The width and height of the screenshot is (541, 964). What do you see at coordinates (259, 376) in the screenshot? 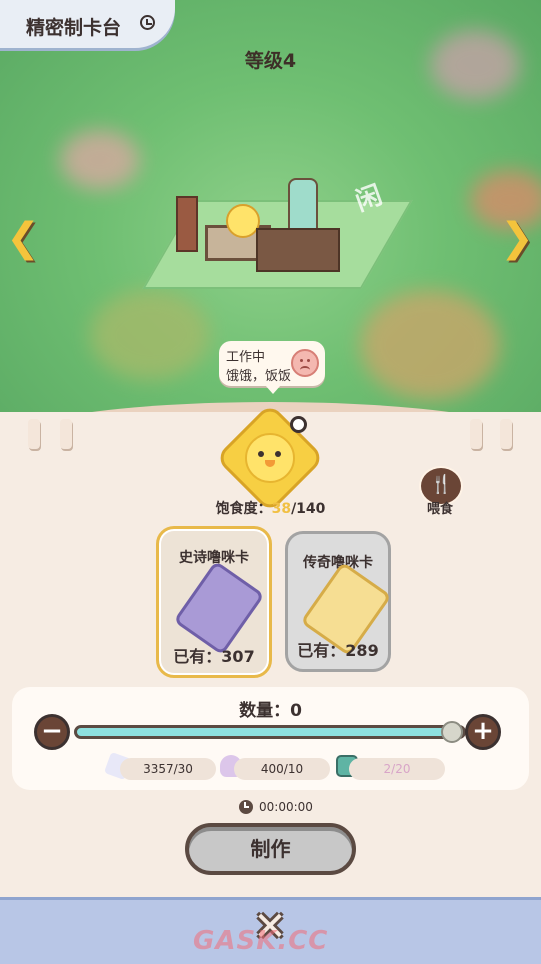
I see `hunger-text: 饿饿，饭饭` at bounding box center [259, 376].